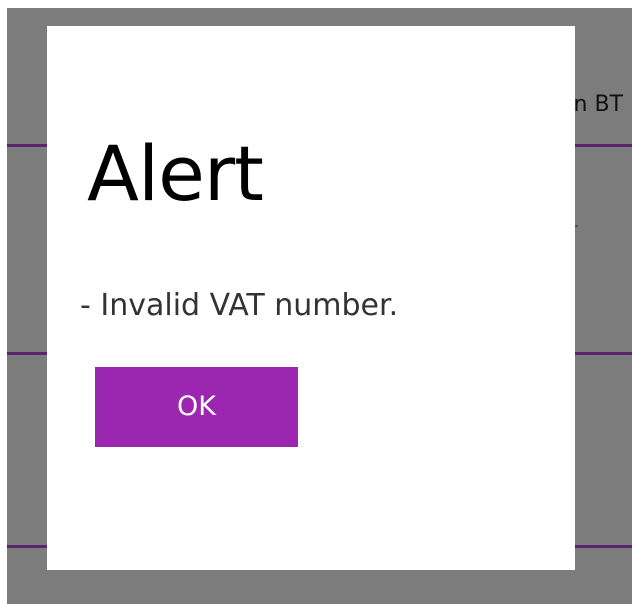 The width and height of the screenshot is (632, 604). Describe the element at coordinates (175, 173) in the screenshot. I see `alert-title: Alert` at that location.